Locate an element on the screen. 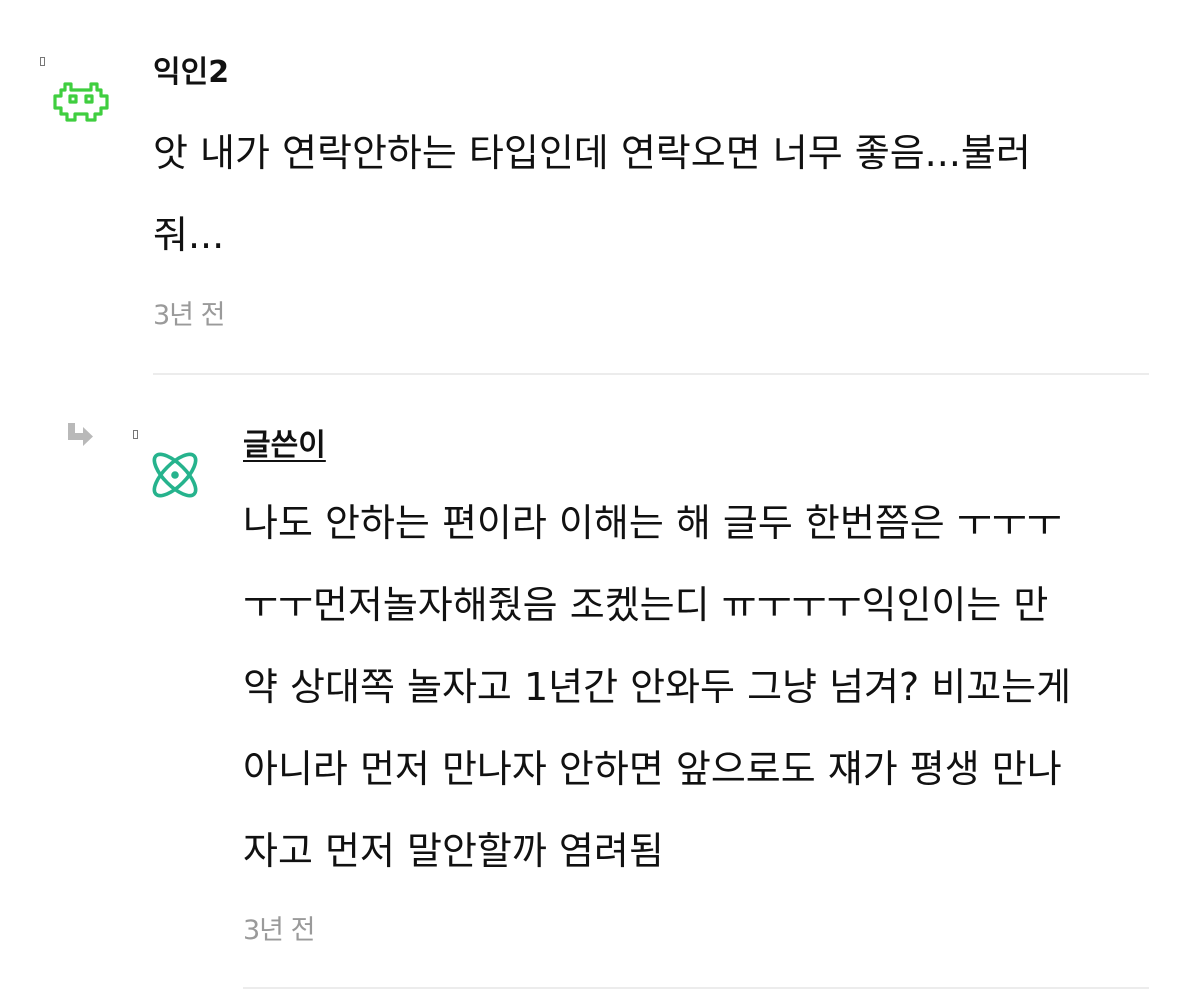 The height and width of the screenshot is (998, 1179). reply-arrow-icon is located at coordinates (80, 434).